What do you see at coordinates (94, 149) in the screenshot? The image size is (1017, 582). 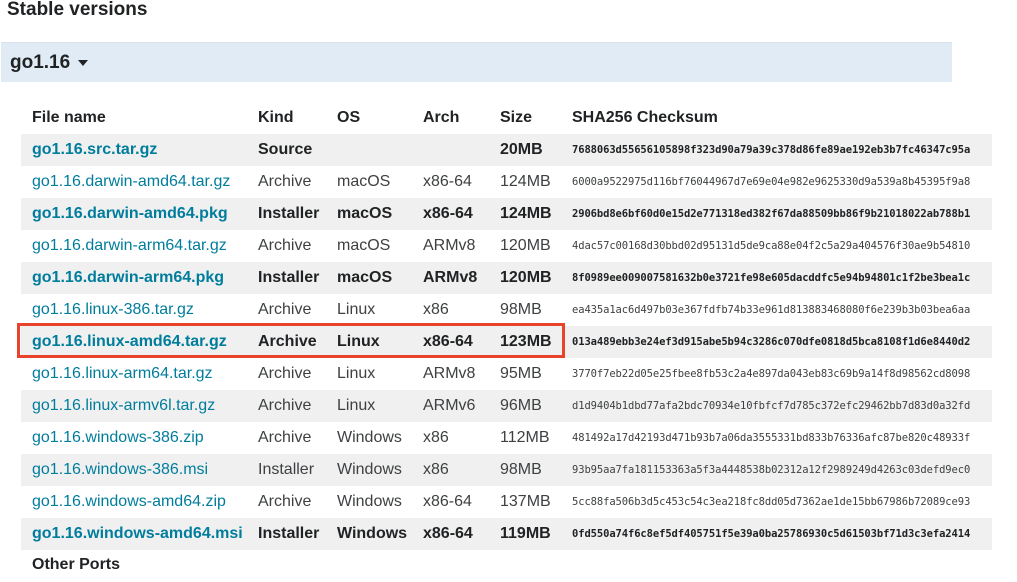 I see `download-link: go1.16.src.tar.gz` at bounding box center [94, 149].